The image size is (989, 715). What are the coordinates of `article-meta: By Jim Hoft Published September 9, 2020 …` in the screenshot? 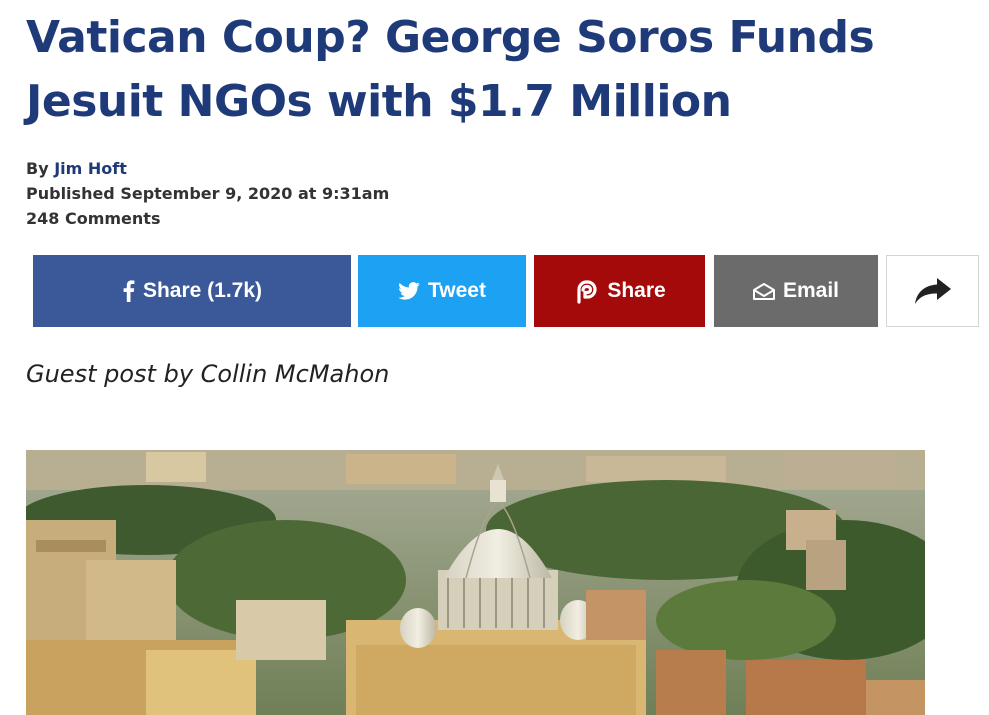 It's located at (207, 193).